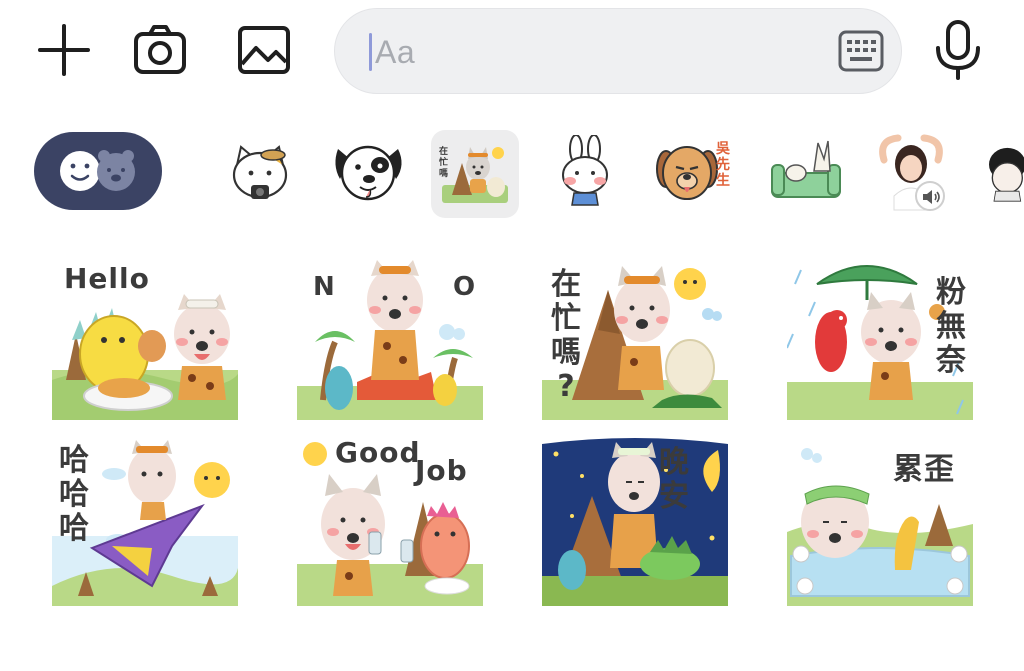 This screenshot has width=1024, height=671. Describe the element at coordinates (585, 172) in the screenshot. I see `sticker-pack-white-rabbit` at that location.